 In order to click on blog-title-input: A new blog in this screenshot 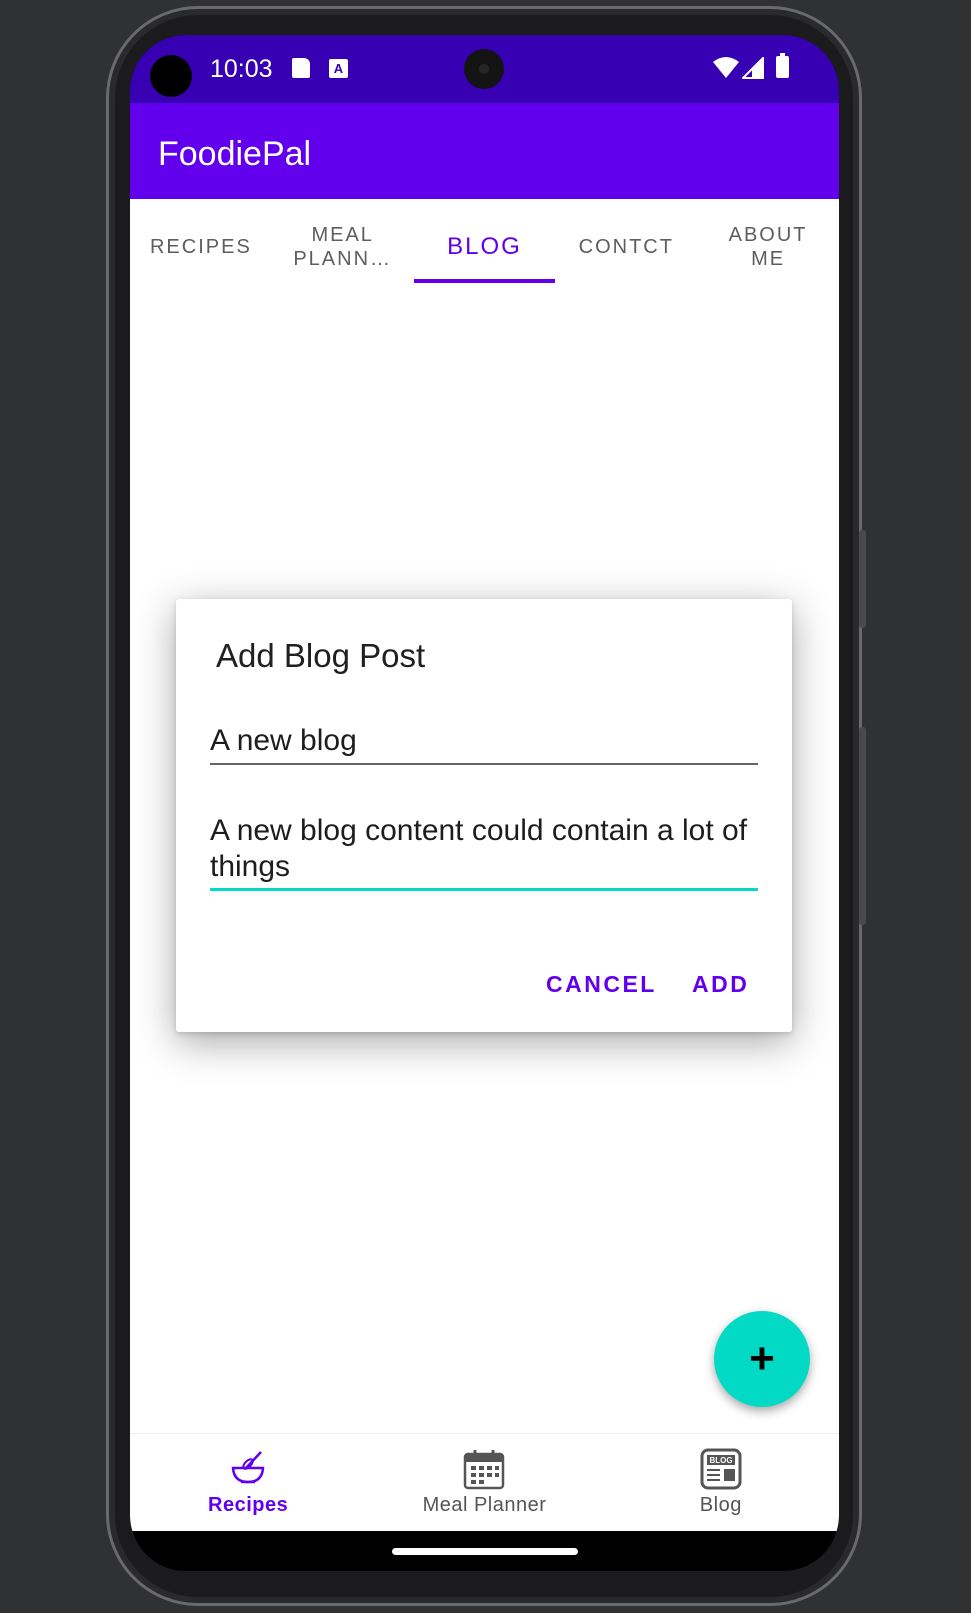, I will do `click(484, 744)`.